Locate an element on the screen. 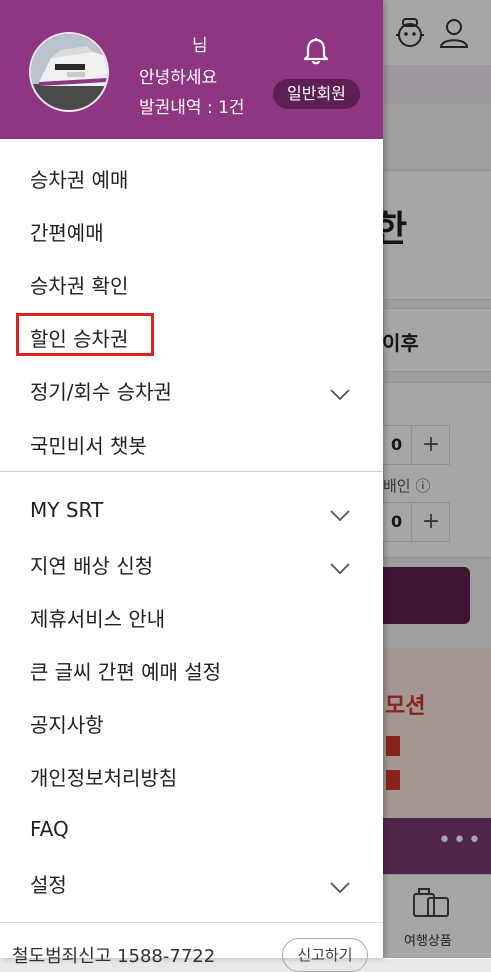  menu-delay-compensation: 지연 배상 신청 is located at coordinates (91, 564).